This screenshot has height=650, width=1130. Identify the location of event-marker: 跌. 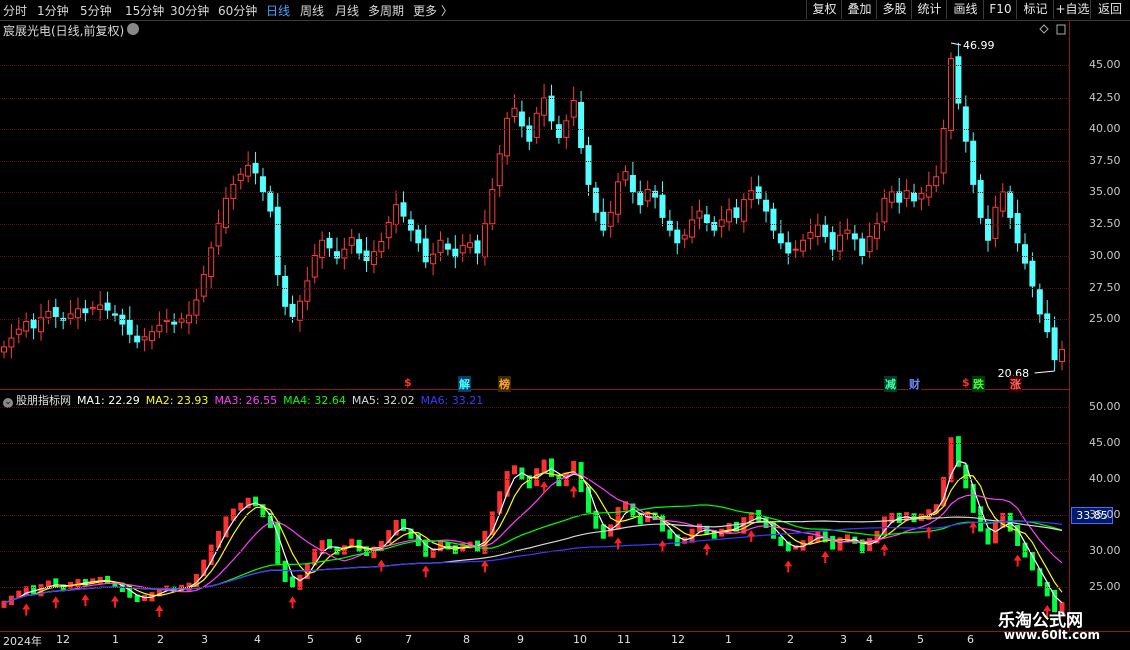
(978, 384).